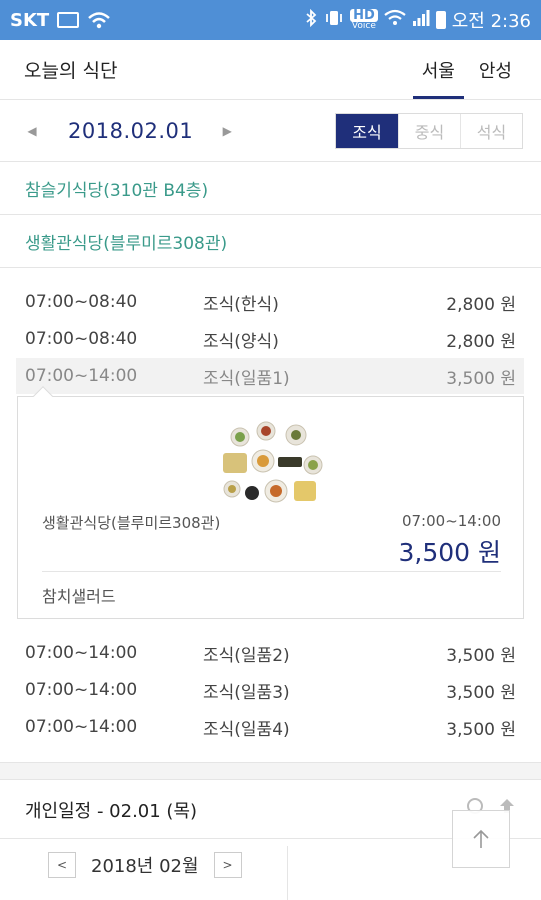  What do you see at coordinates (131, 131) in the screenshot?
I see `current-date: 2018.02.01` at bounding box center [131, 131].